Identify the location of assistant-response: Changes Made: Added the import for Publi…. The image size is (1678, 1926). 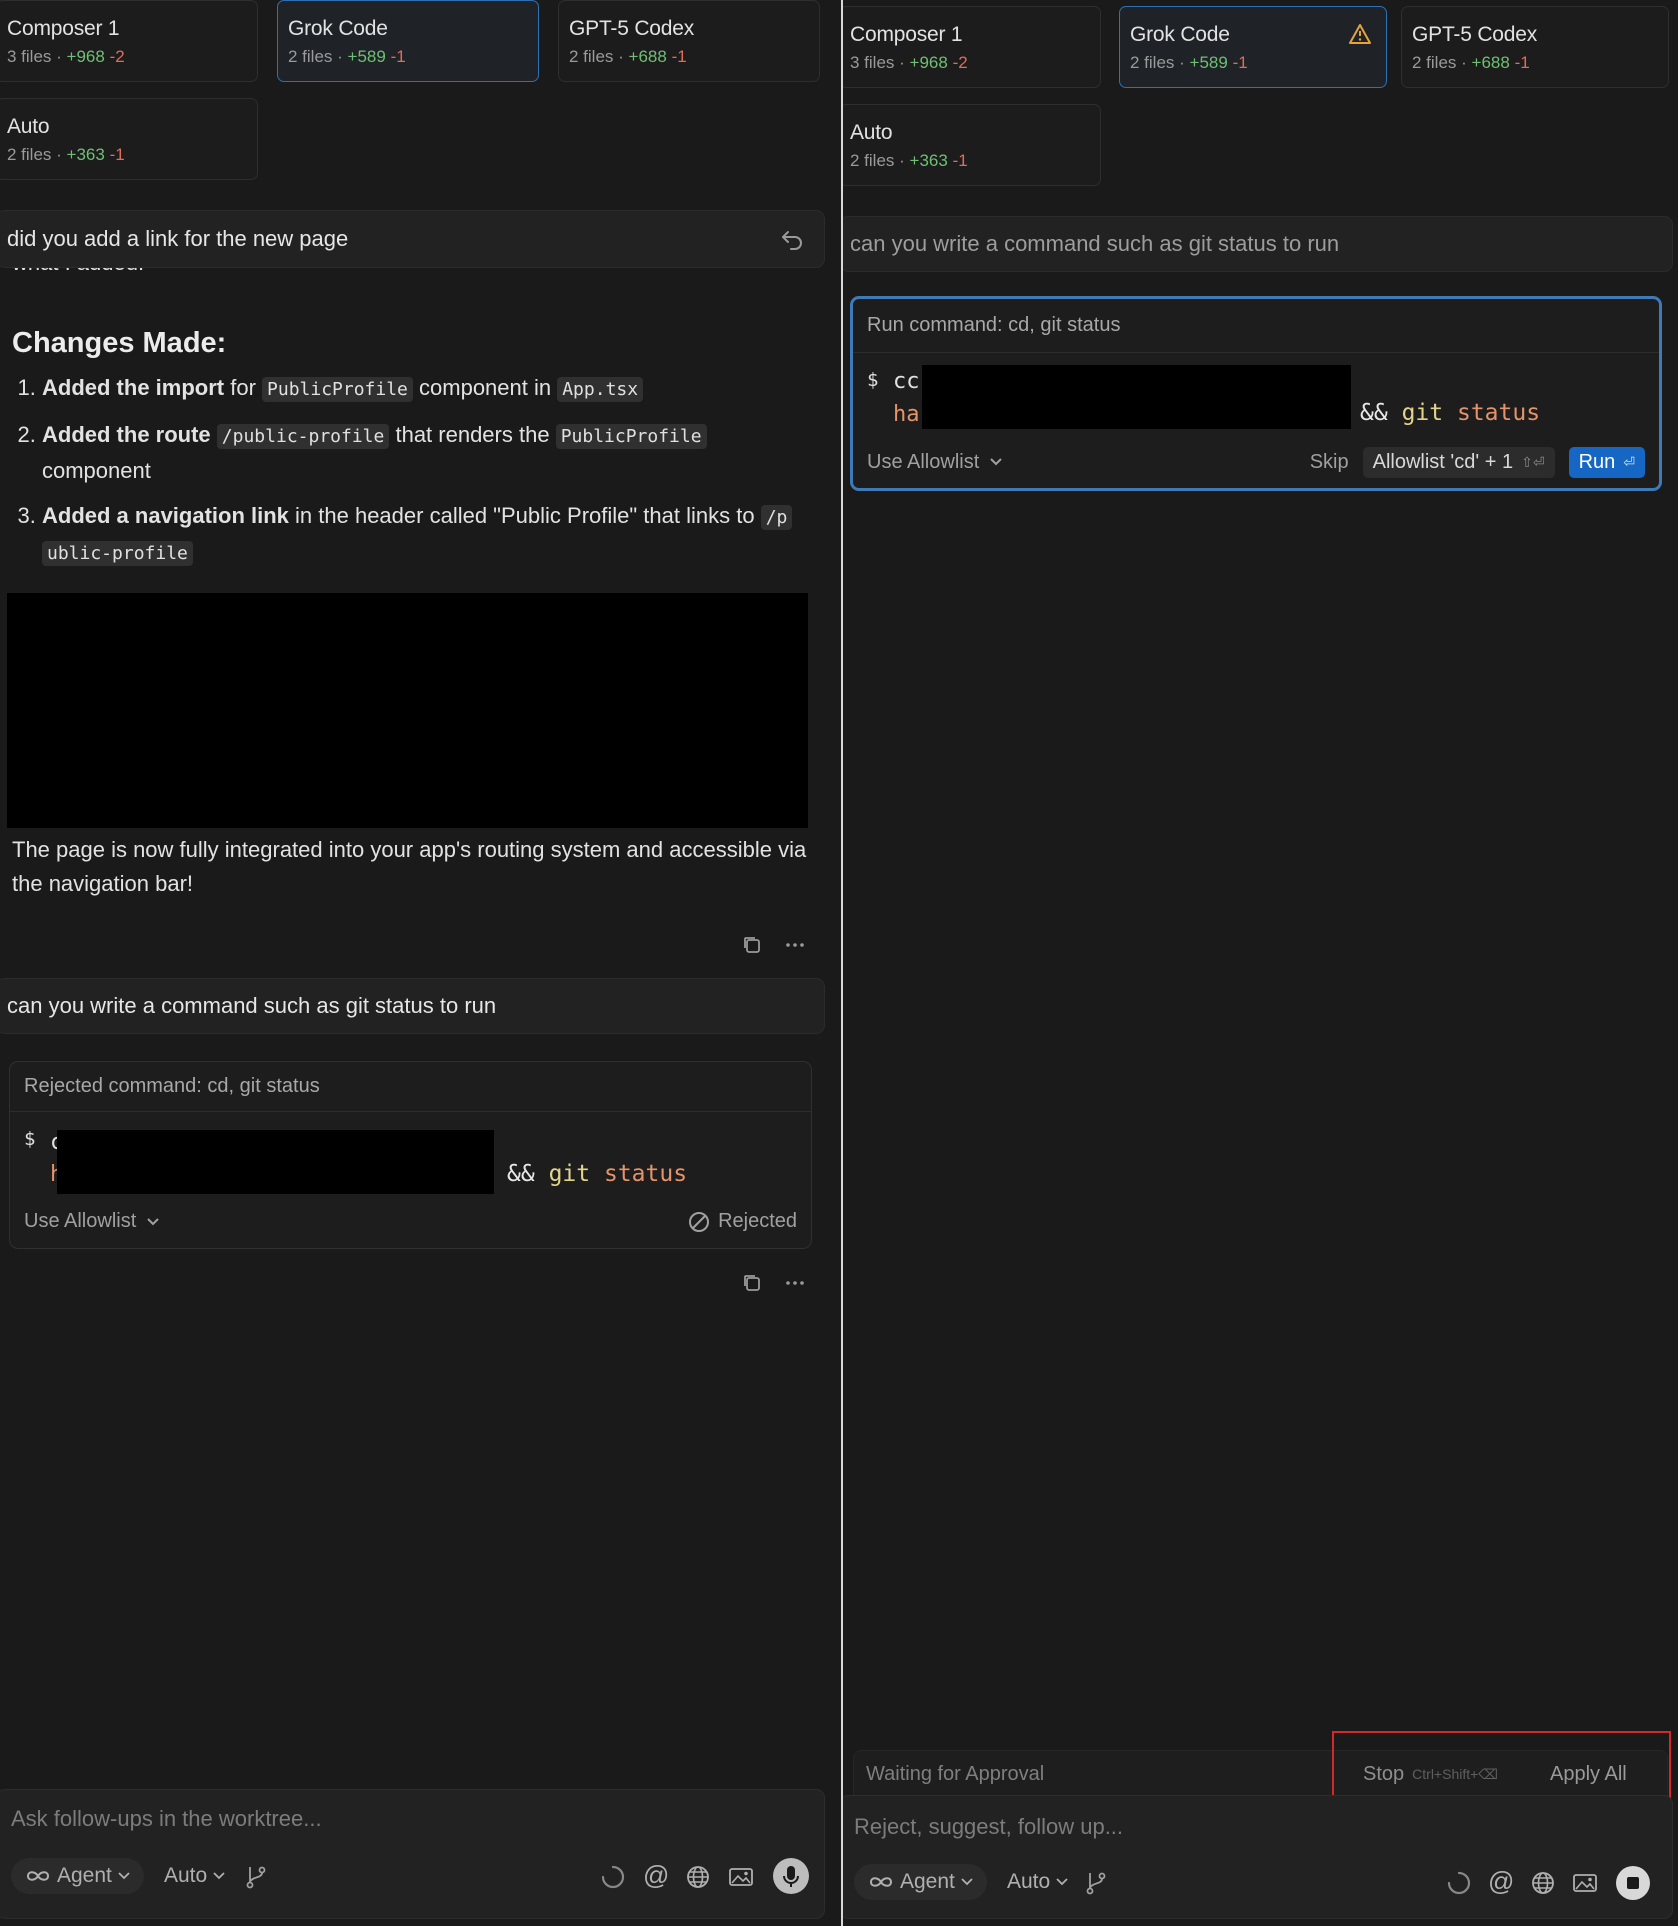
(412, 452).